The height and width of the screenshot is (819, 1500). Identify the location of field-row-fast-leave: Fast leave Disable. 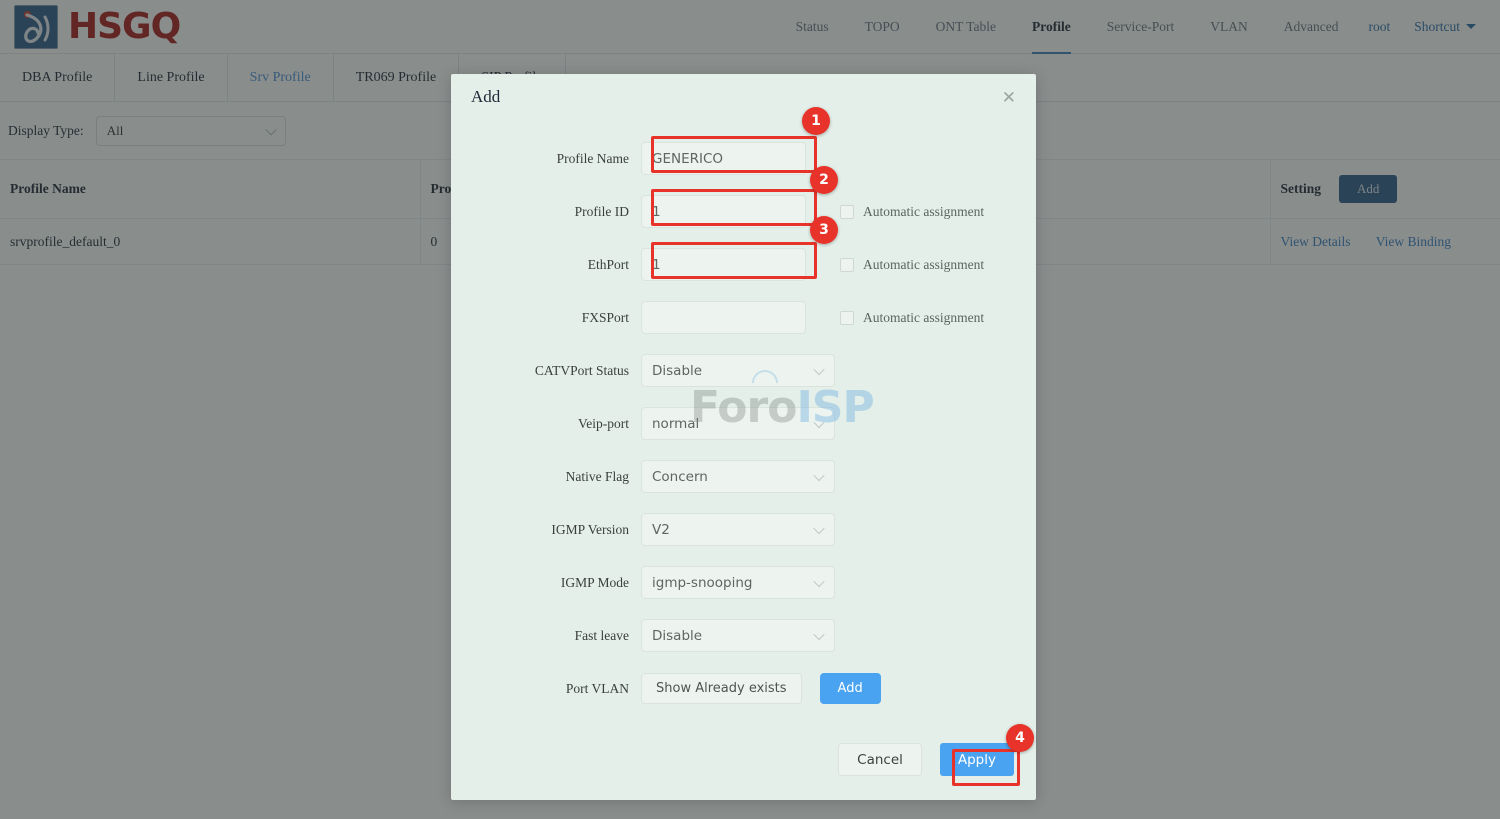
(743, 635).